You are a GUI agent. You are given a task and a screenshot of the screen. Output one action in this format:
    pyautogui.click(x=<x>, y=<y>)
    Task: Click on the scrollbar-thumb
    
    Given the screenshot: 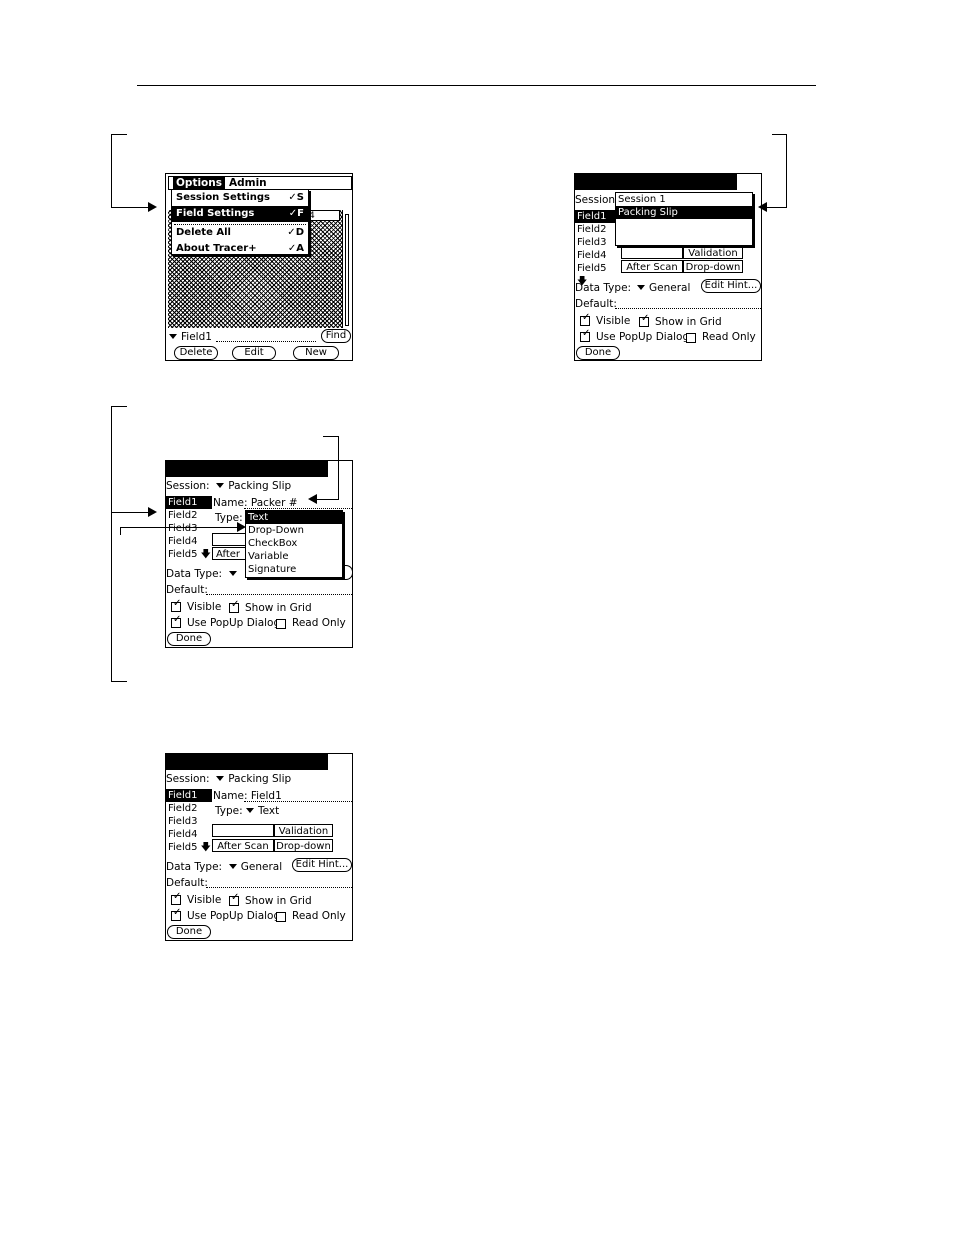 What is the action you would take?
    pyautogui.click(x=347, y=270)
    